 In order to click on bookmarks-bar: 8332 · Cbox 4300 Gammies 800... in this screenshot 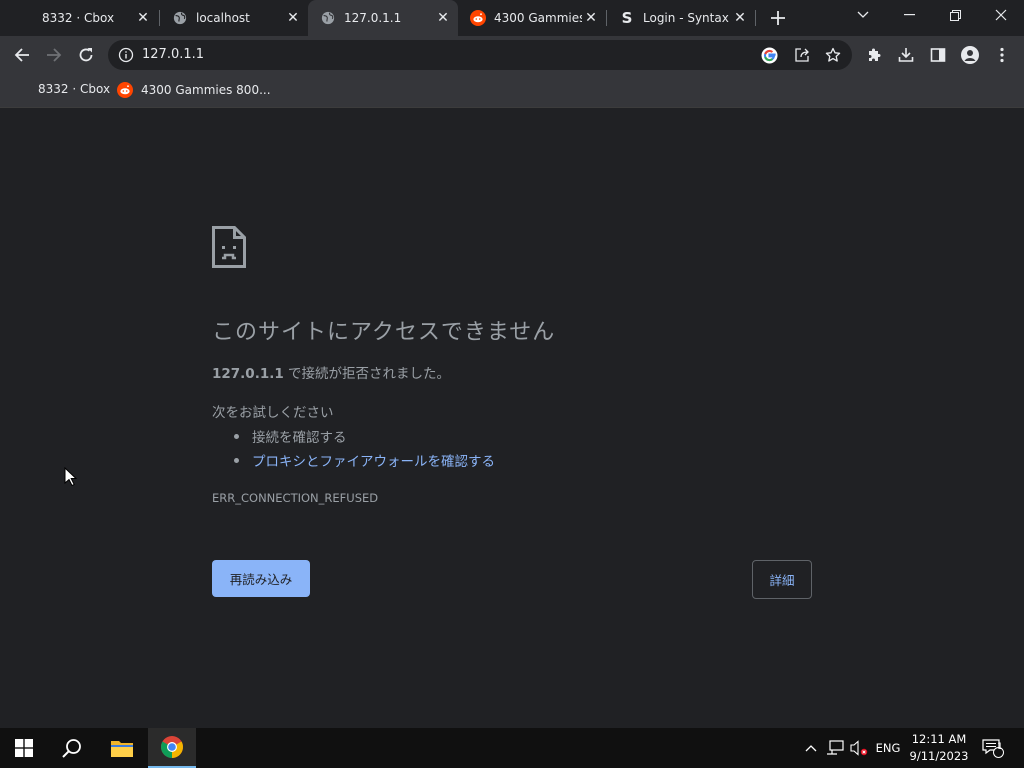, I will do `click(512, 91)`.